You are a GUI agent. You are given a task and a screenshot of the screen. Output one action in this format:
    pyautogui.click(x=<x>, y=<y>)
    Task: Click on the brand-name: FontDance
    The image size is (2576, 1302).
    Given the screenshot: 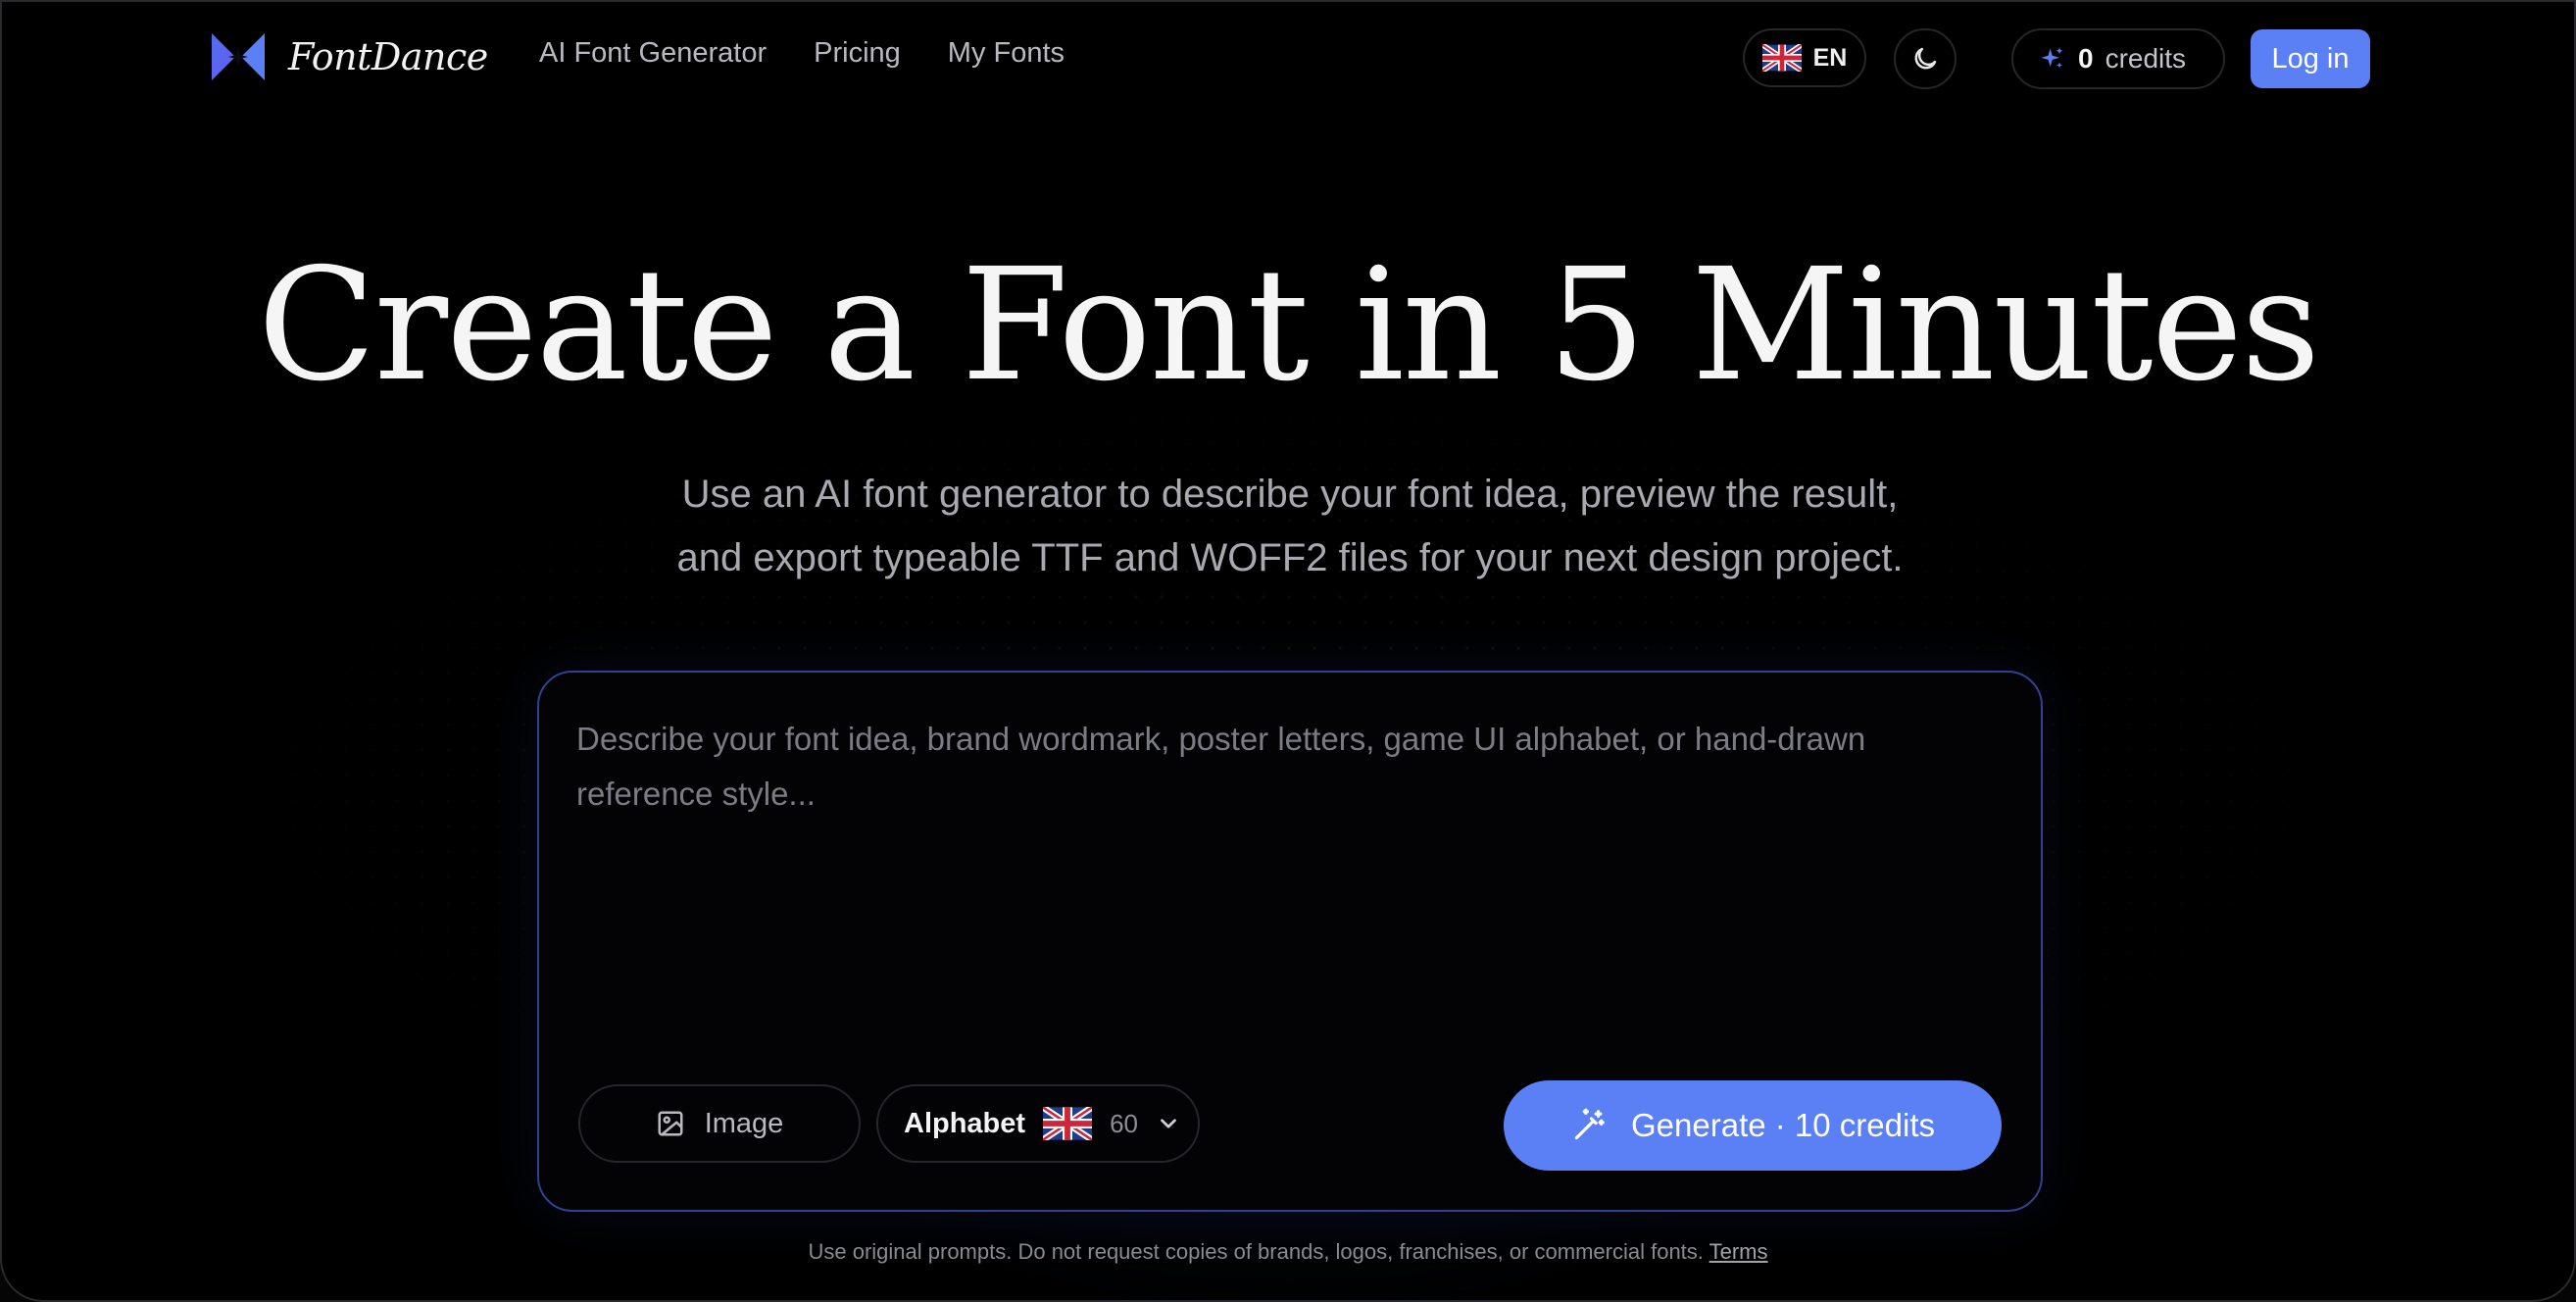 What is the action you would take?
    pyautogui.click(x=388, y=56)
    